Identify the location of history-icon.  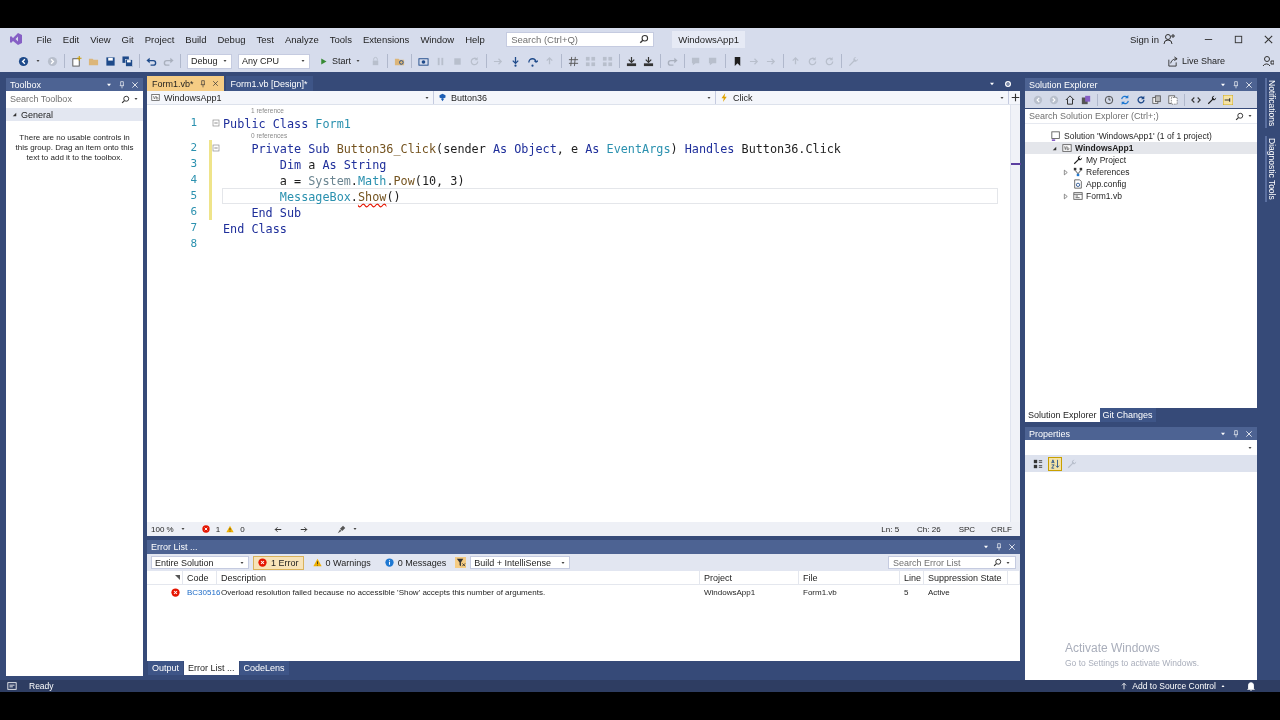
(1109, 99).